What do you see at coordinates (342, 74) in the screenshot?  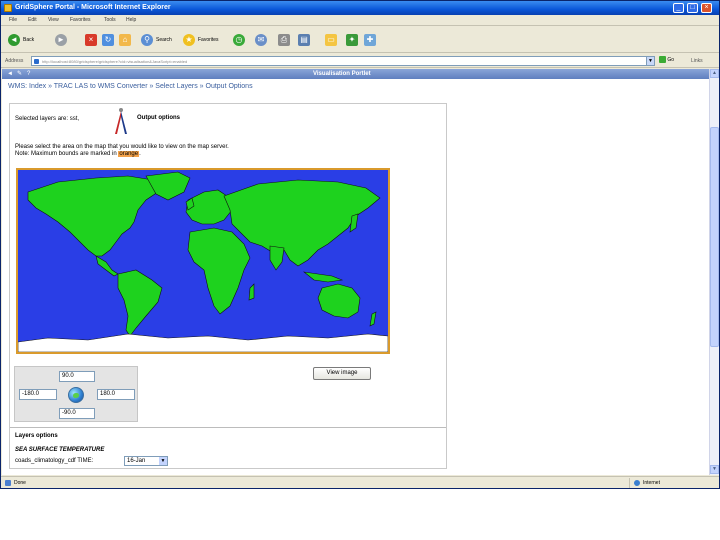 I see `portlet-title: Visualisation Portlet` at bounding box center [342, 74].